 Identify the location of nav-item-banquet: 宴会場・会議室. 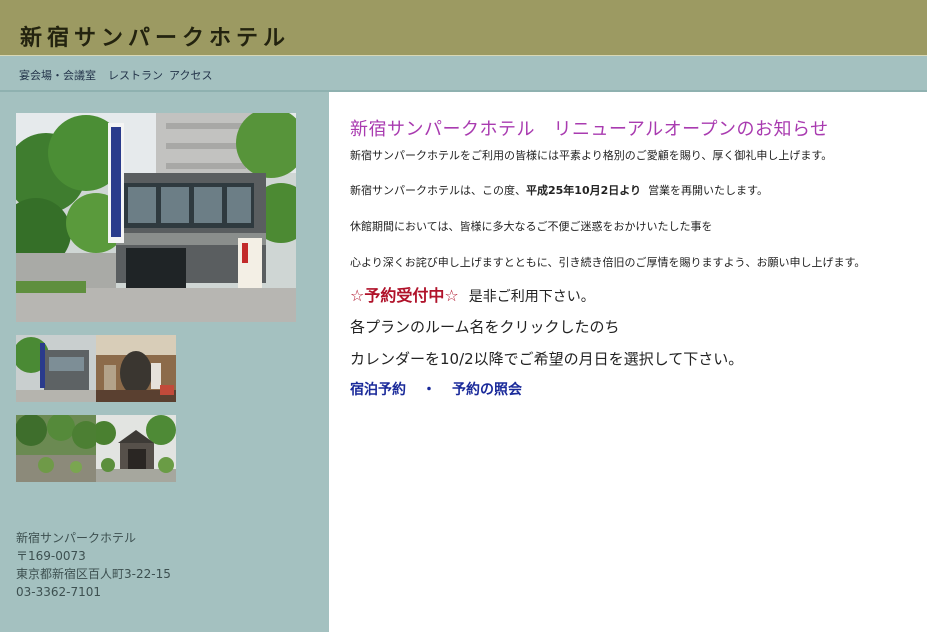
(57, 75).